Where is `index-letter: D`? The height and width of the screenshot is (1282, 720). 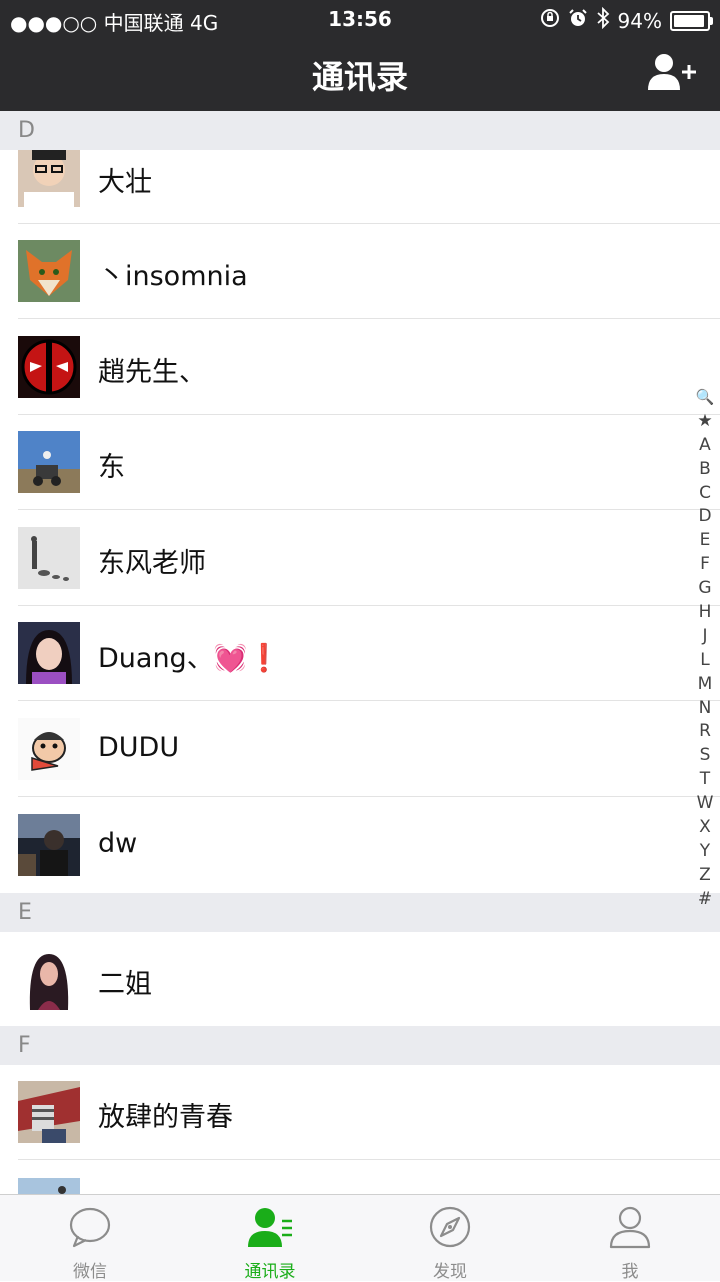 index-letter: D is located at coordinates (705, 517).